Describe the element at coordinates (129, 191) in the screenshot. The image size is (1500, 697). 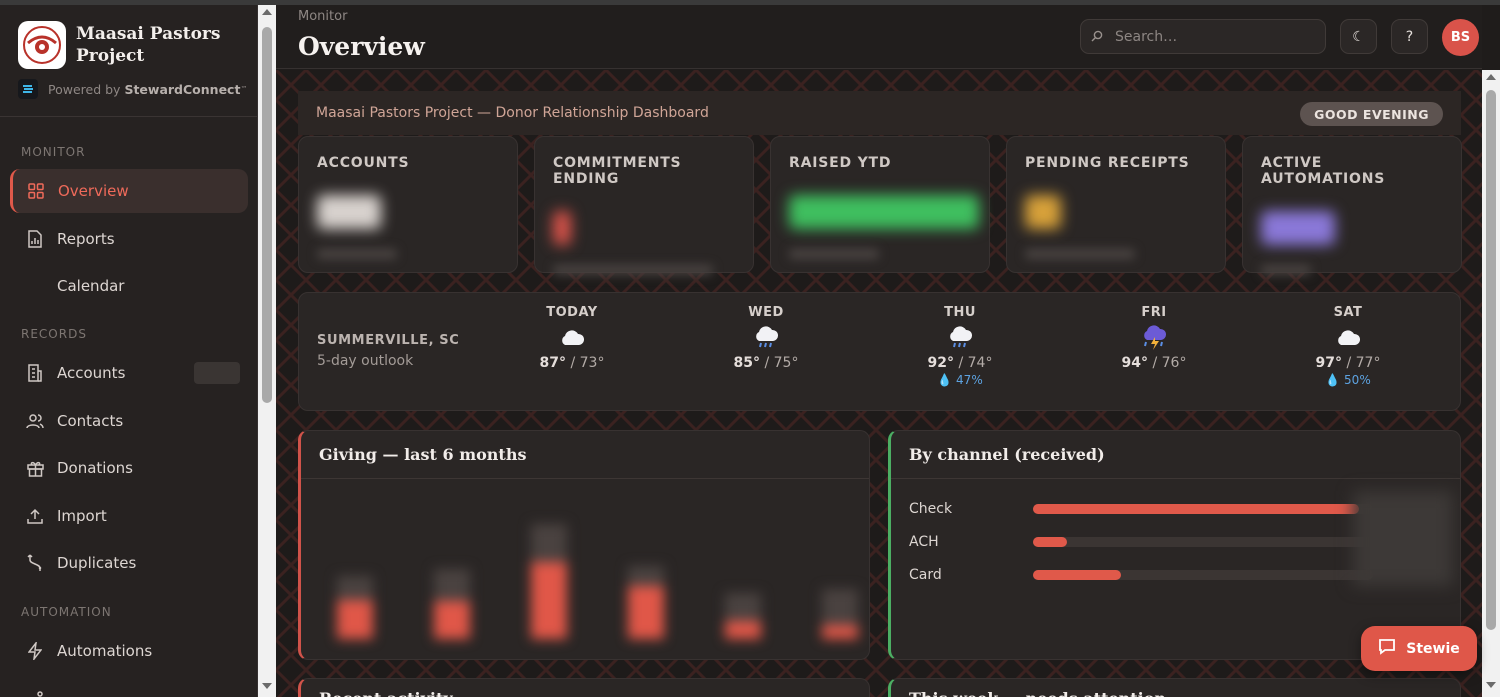
I see `sidebar-item-overview: Overview` at that location.